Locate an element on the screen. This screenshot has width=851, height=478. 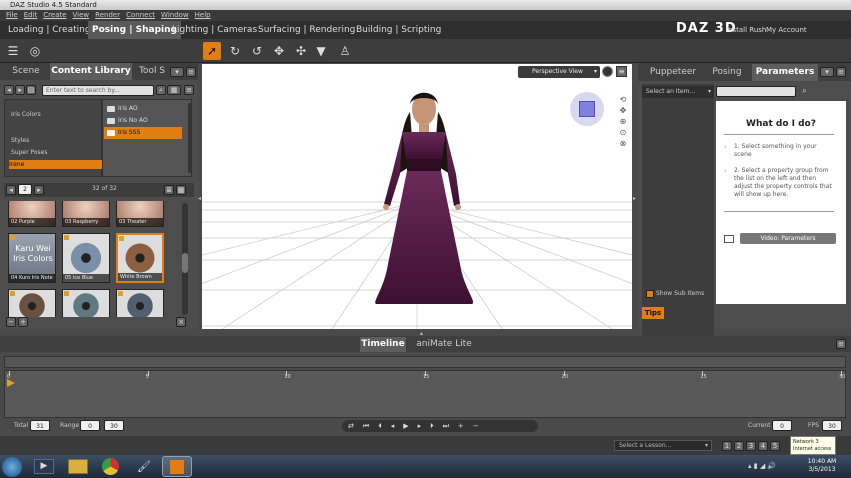
view-mode-icon: ▦ is located at coordinates (174, 90).